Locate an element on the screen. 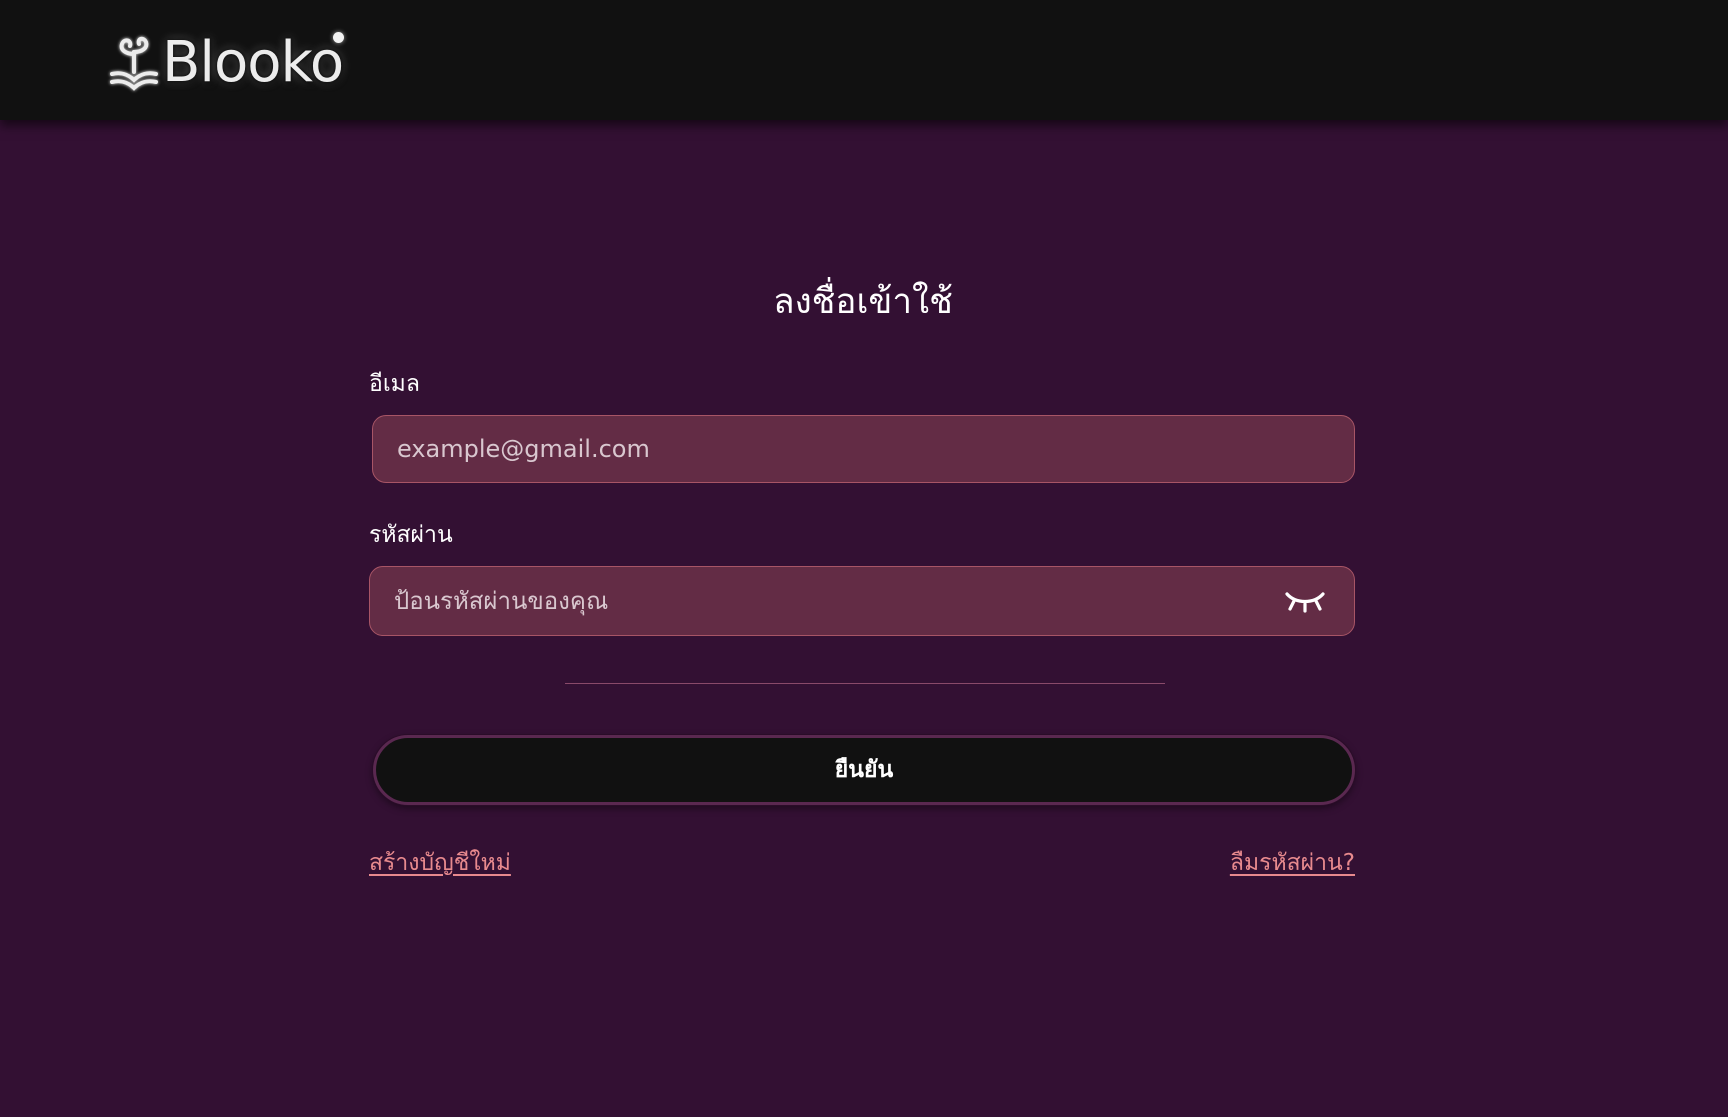 The height and width of the screenshot is (1117, 1728). password-field-container is located at coordinates (862, 601).